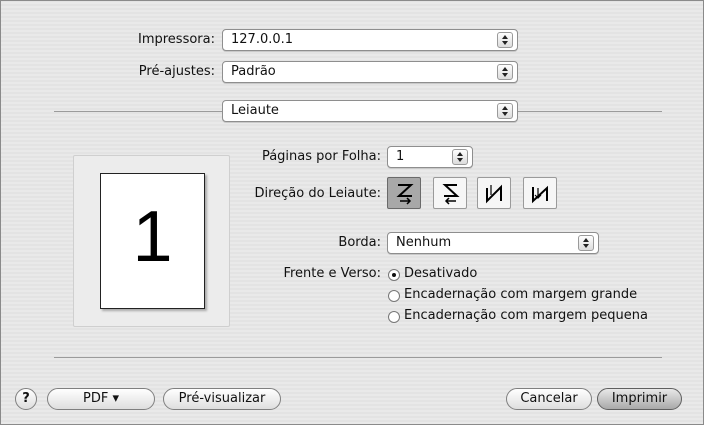  What do you see at coordinates (370, 40) in the screenshot?
I see `printer-popup: 127.0.0.1` at bounding box center [370, 40].